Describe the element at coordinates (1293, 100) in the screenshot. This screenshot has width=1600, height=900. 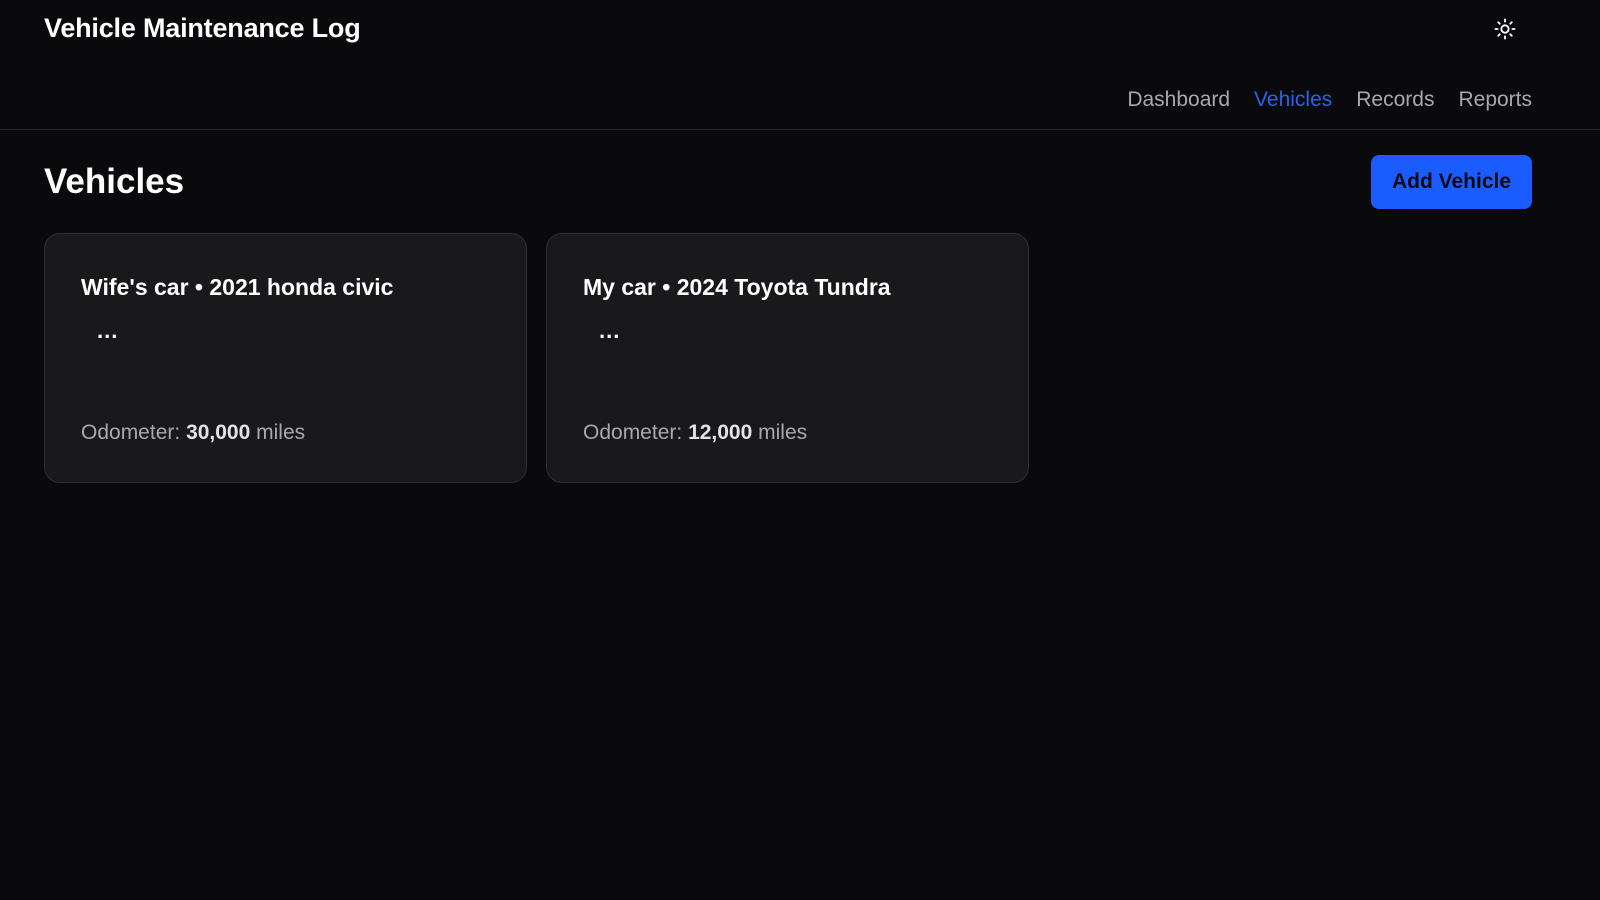
I see `nav-vehicles: Vehicles` at that location.